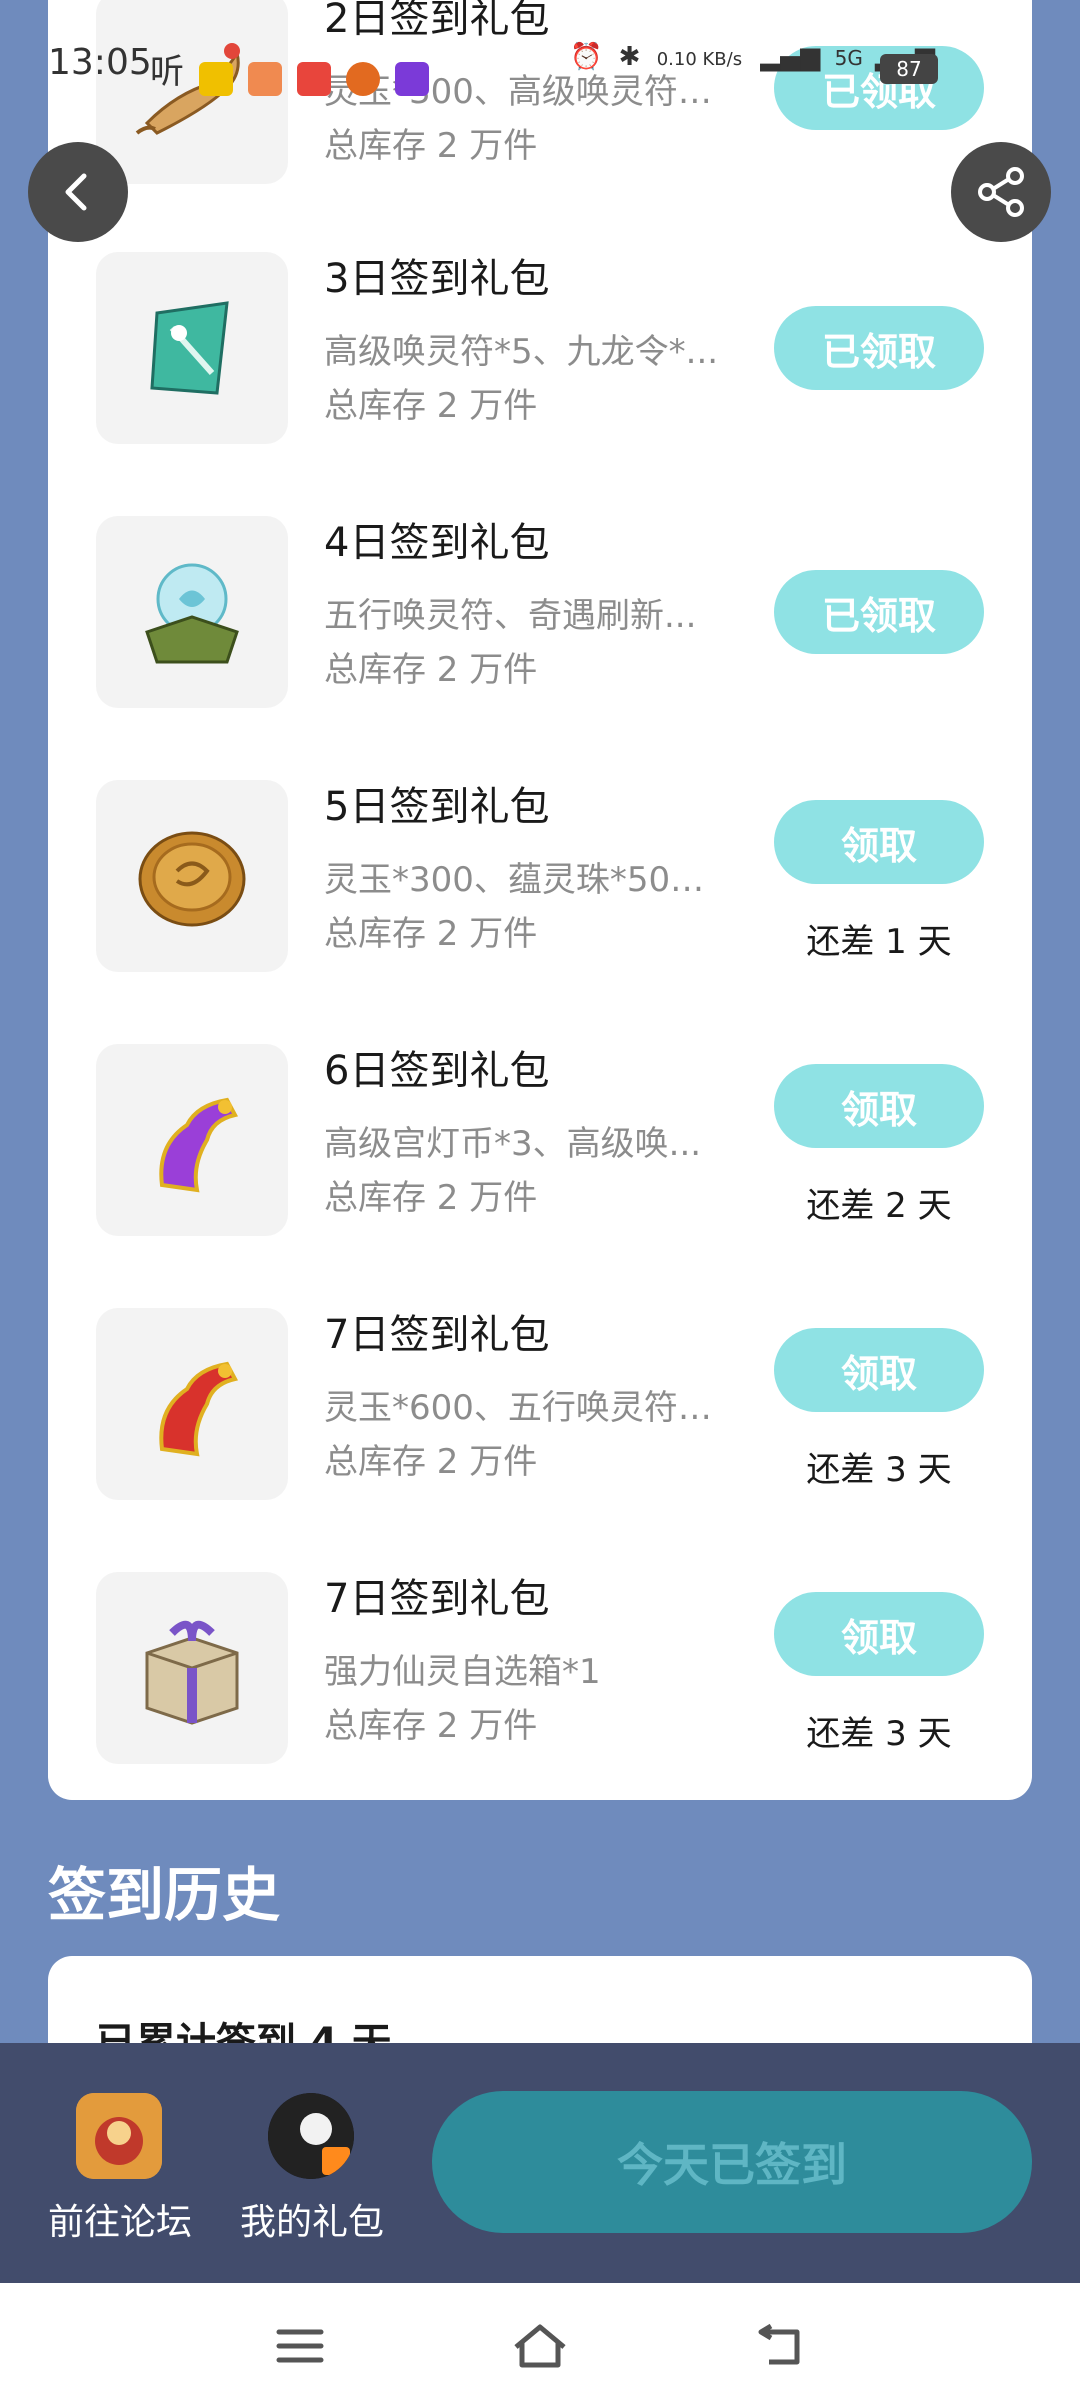  I want to click on my-gifts-label: 我的礼包, so click(311, 2222).